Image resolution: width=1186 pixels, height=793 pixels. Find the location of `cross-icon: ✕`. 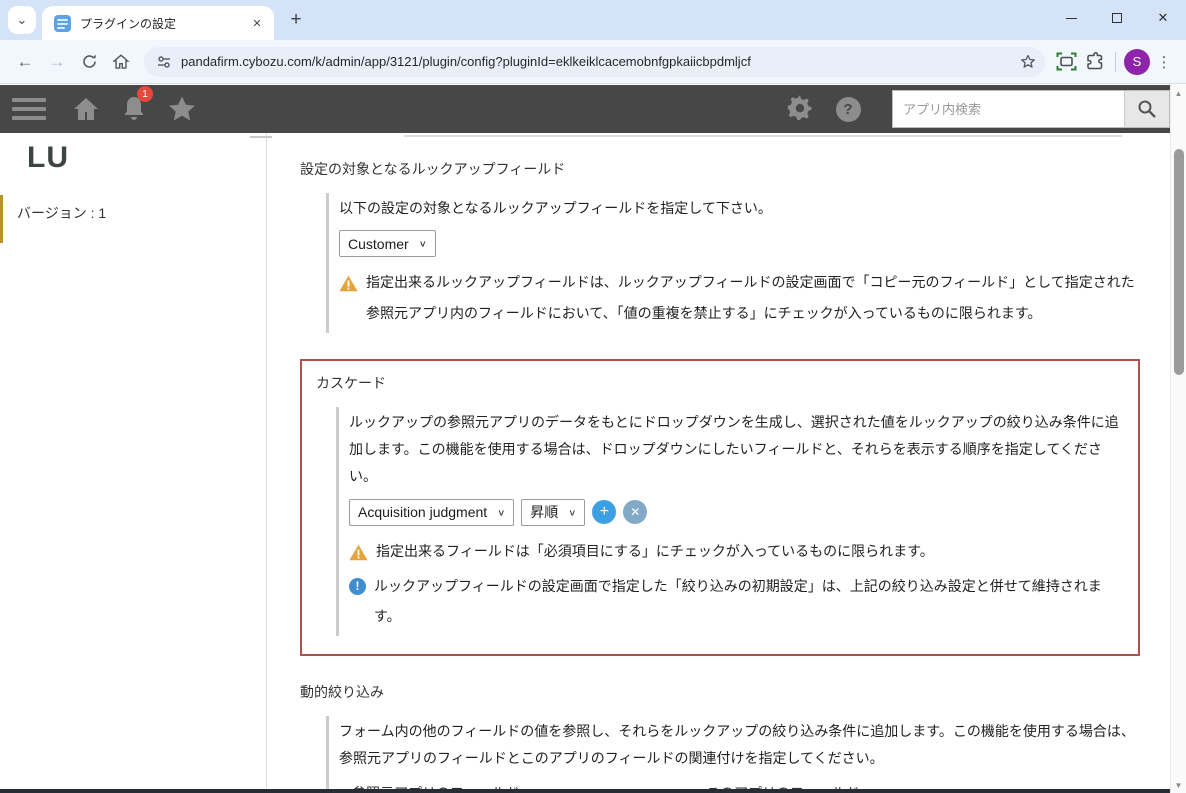

cross-icon: ✕ is located at coordinates (635, 512).